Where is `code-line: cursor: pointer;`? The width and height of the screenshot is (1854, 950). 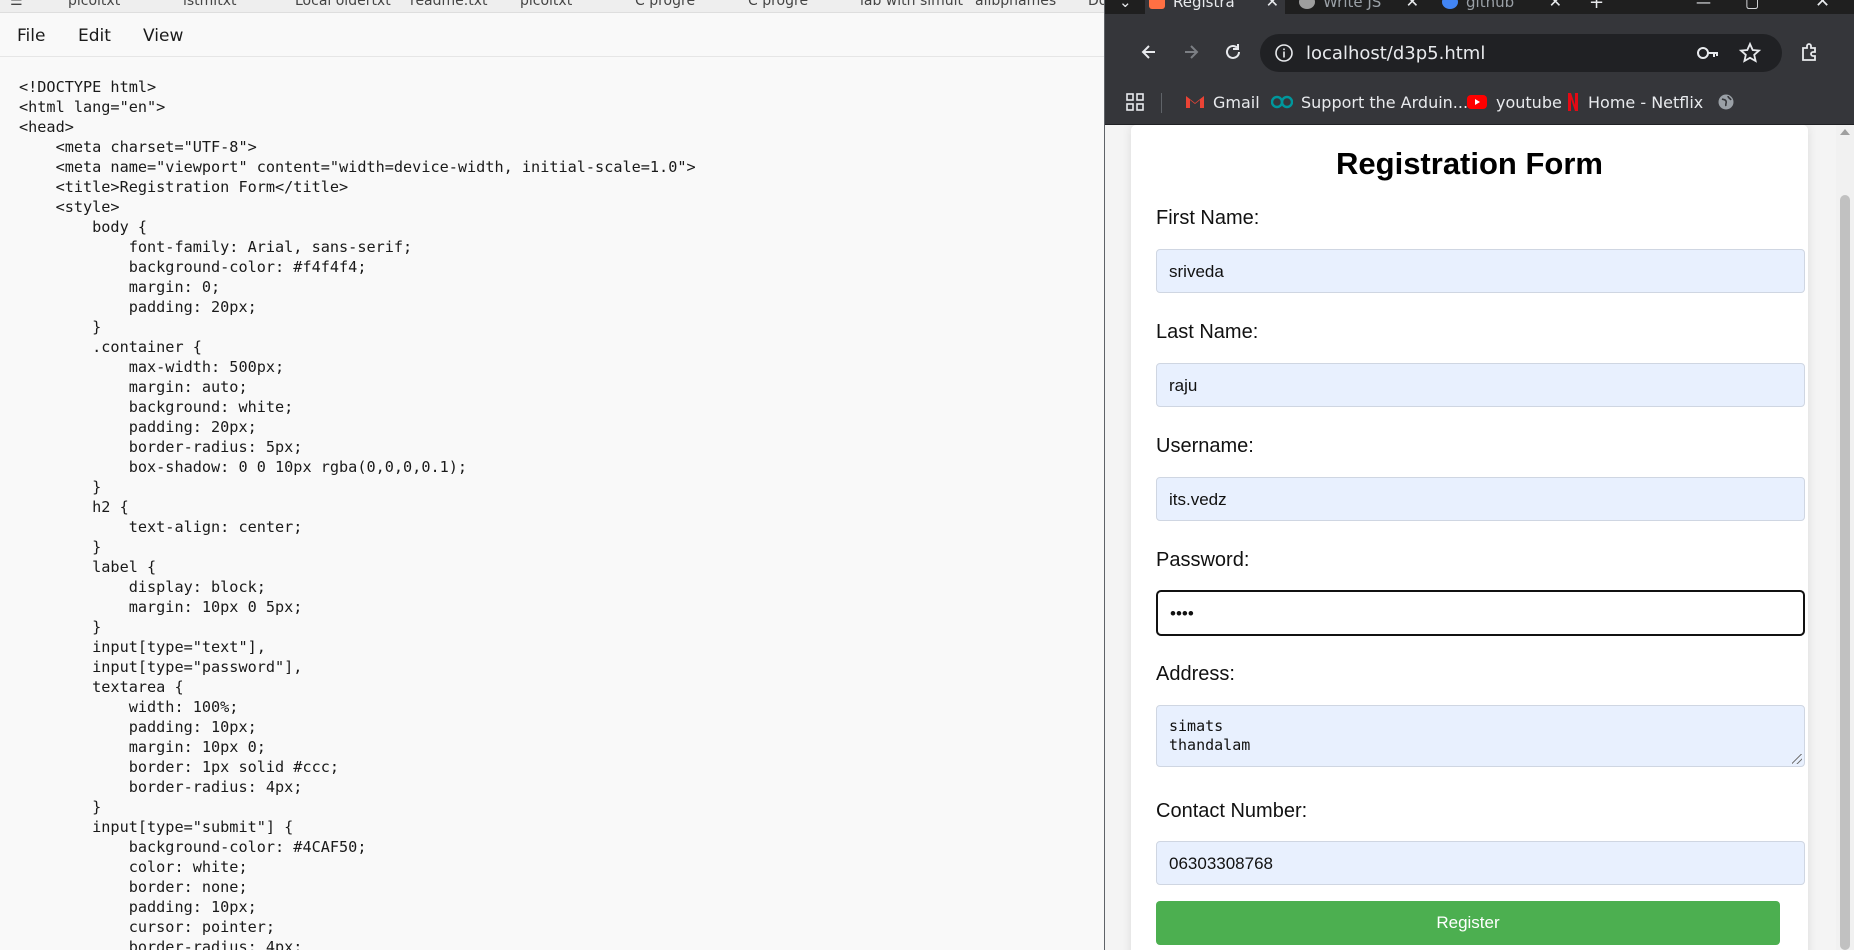 code-line: cursor: pointer; is located at coordinates (147, 927).